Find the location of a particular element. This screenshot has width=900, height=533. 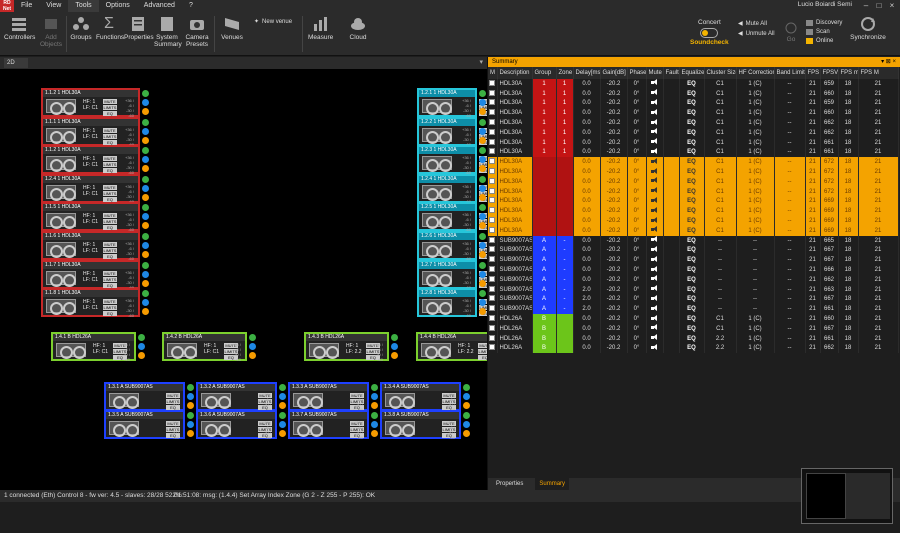

unmute-all-button: ◀ Unmute All is located at coordinates (756, 34).